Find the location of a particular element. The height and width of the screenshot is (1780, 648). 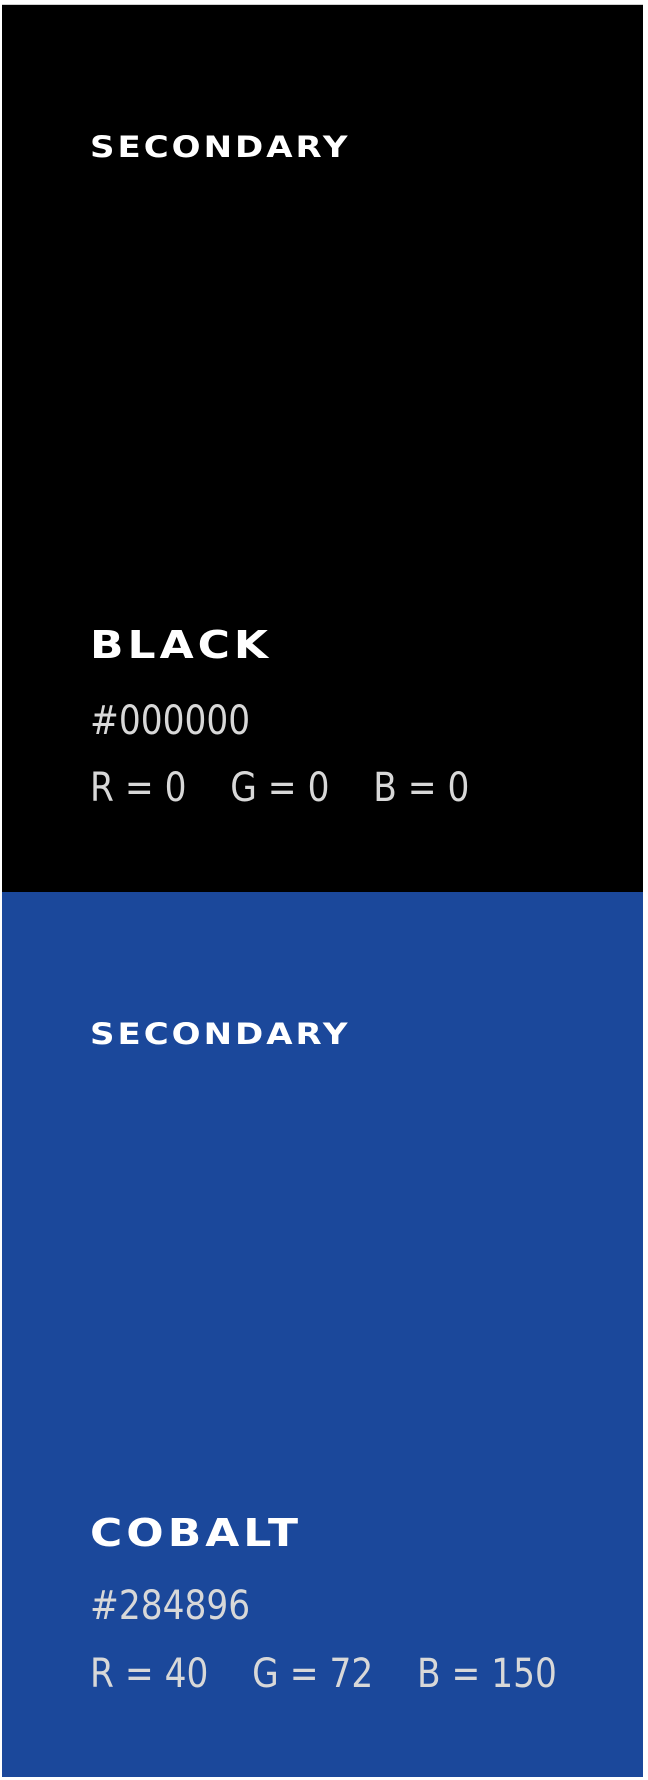

swatch-color-name: COBALT is located at coordinates (196, 1533).